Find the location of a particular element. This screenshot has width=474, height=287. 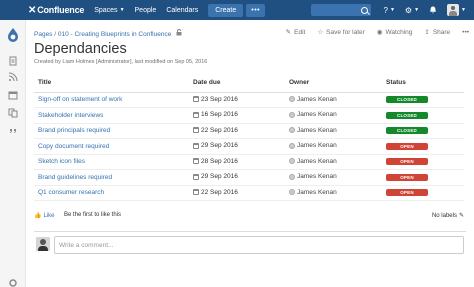

row-title-link: Stakeholder interviews is located at coordinates (70, 115).